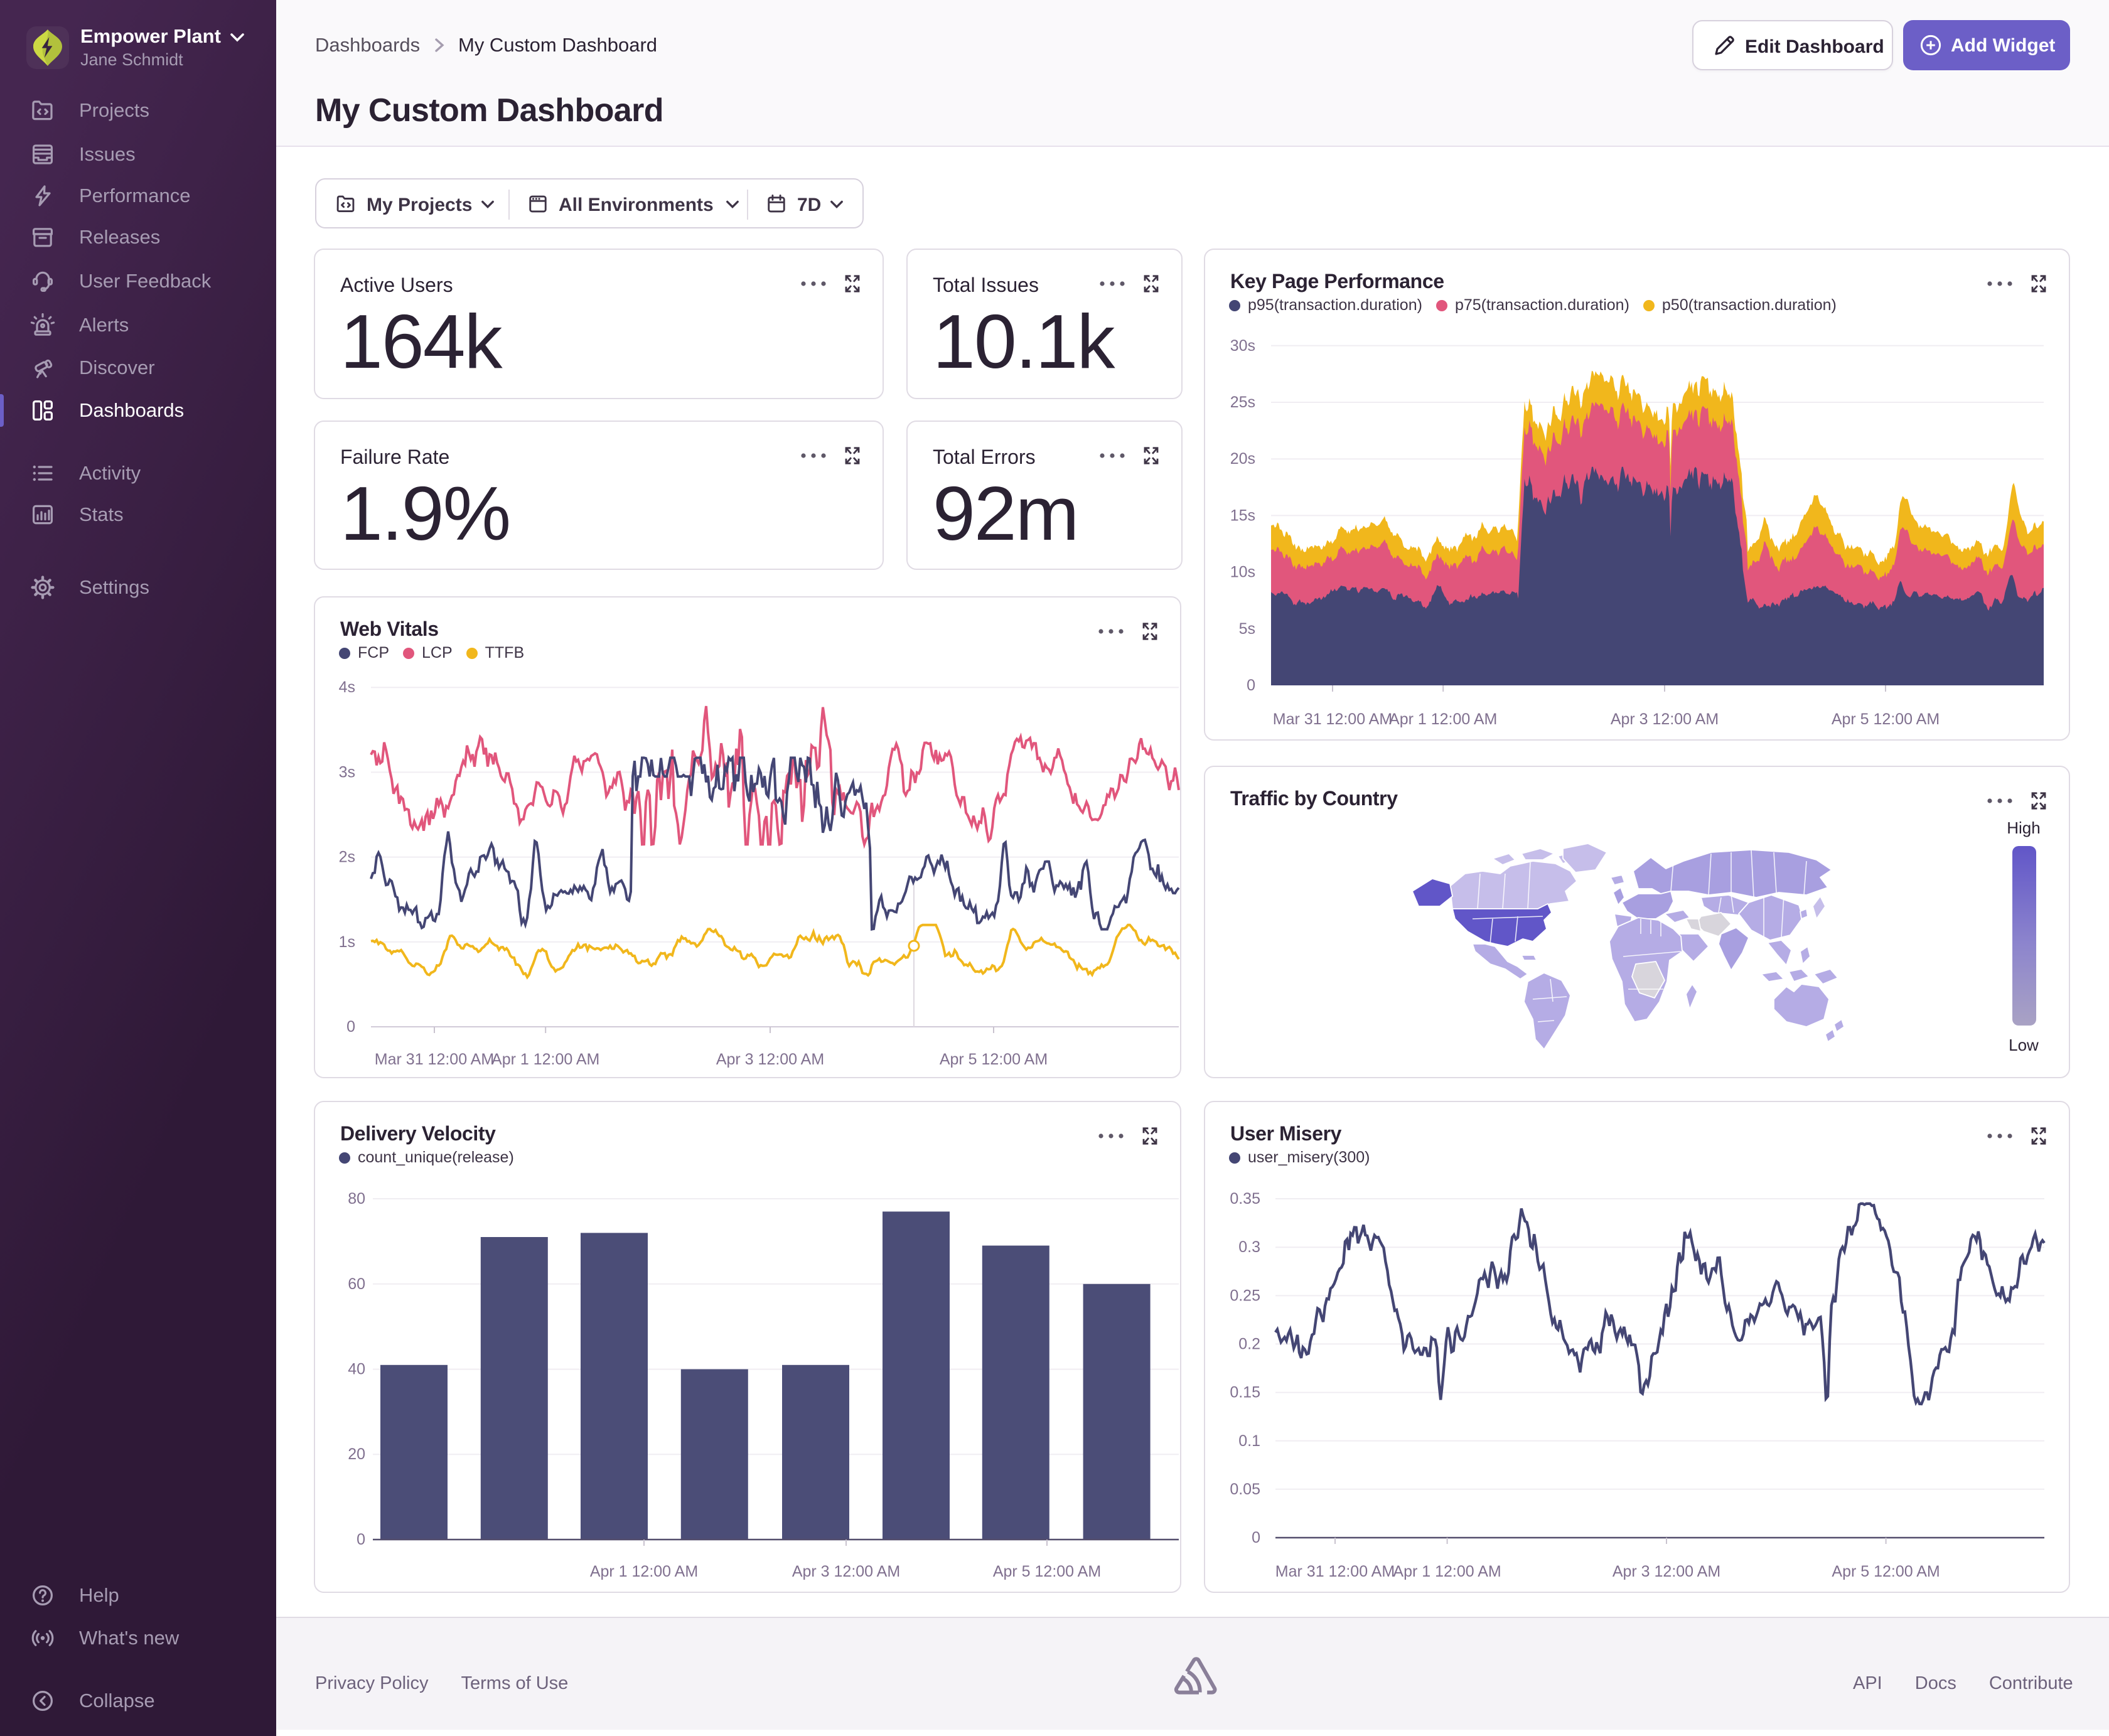 The height and width of the screenshot is (1736, 2109). What do you see at coordinates (1242, 572) in the screenshot?
I see `svg-text: 10s` at bounding box center [1242, 572].